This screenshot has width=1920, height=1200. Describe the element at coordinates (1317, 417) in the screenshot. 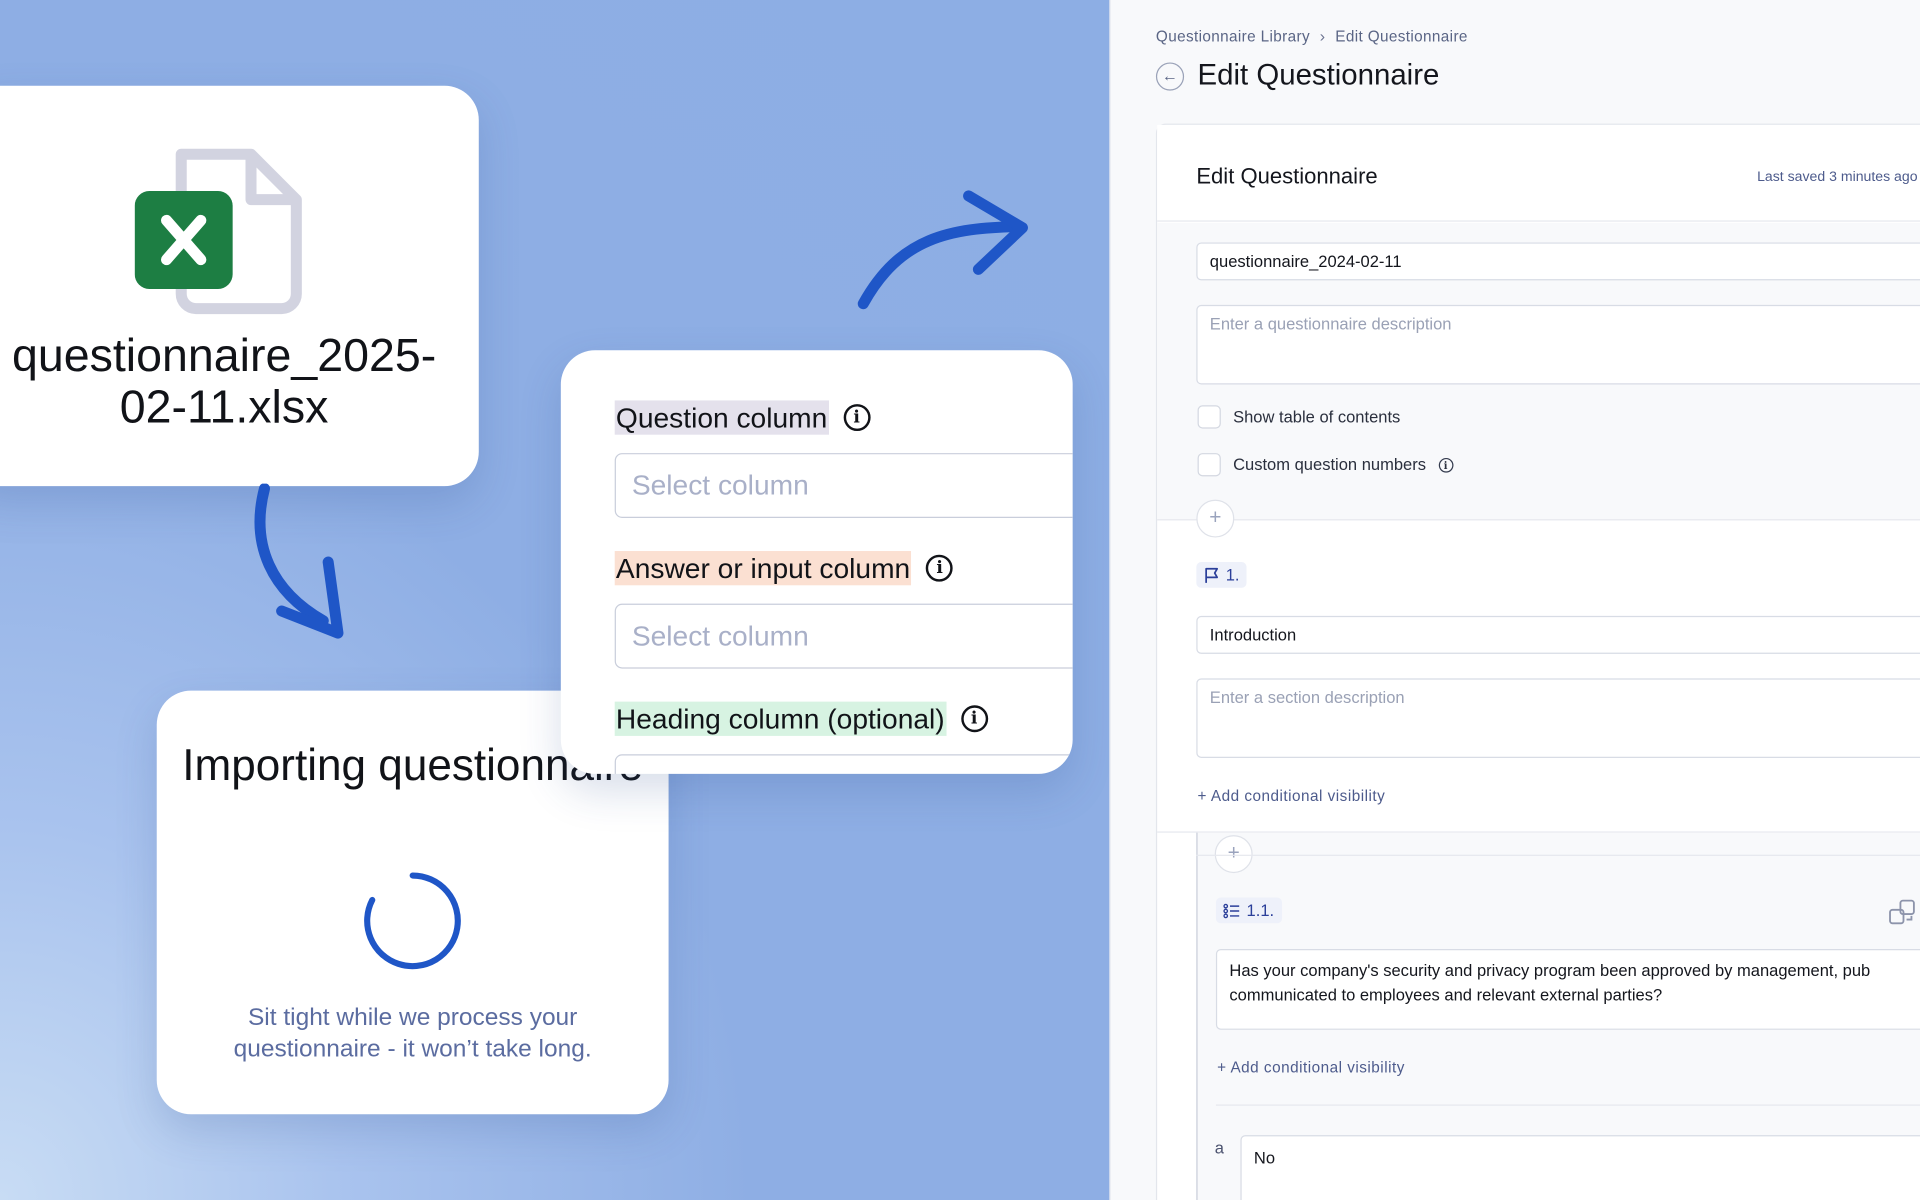

I see `show-toc-label: Show table of contents` at that location.